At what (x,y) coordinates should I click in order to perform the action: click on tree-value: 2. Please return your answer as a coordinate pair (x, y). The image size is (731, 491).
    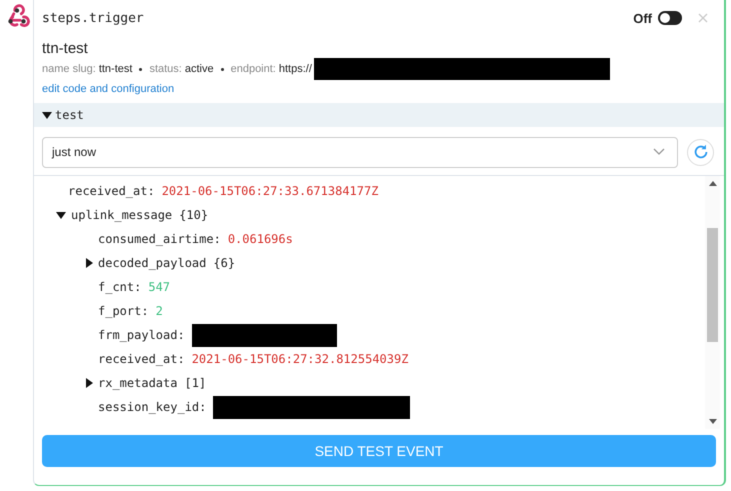
    Looking at the image, I should click on (159, 311).